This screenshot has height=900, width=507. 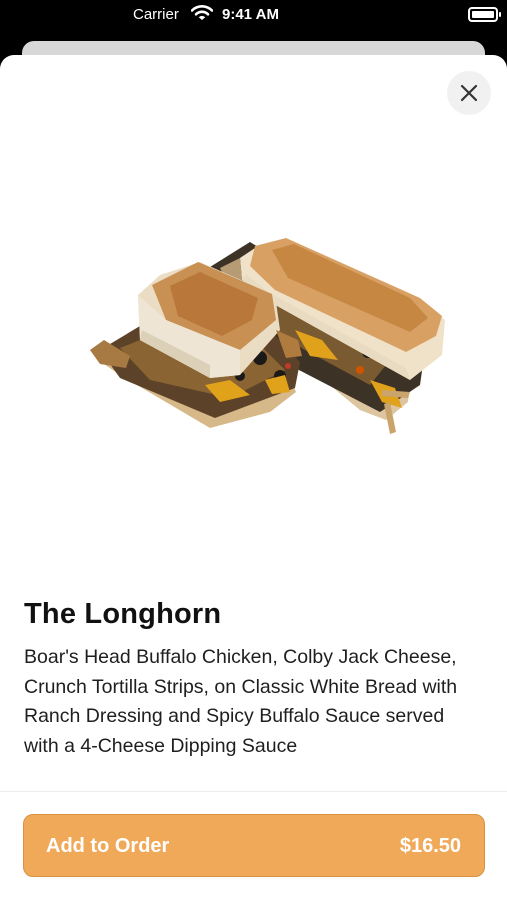 I want to click on price-label: $16.50, so click(x=430, y=846).